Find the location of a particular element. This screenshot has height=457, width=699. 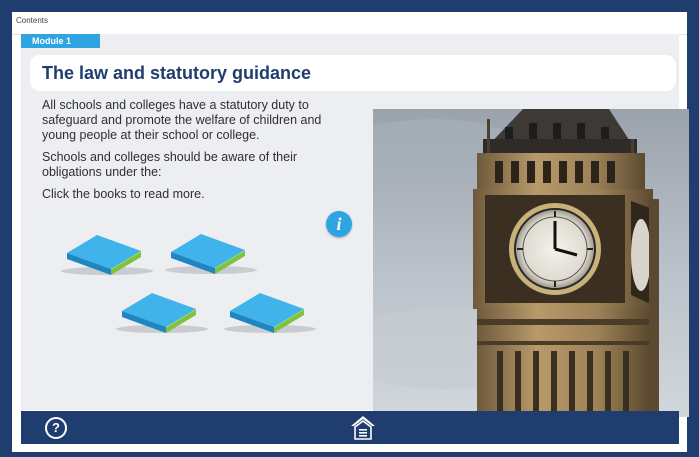

title-bar: The law and statutory guidance is located at coordinates (353, 73).